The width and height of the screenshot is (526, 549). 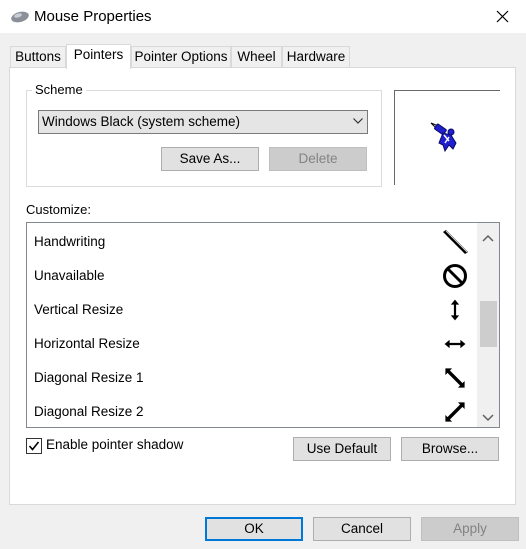 I want to click on scheme-dropdown: Windows Black (system scheme), so click(x=203, y=122).